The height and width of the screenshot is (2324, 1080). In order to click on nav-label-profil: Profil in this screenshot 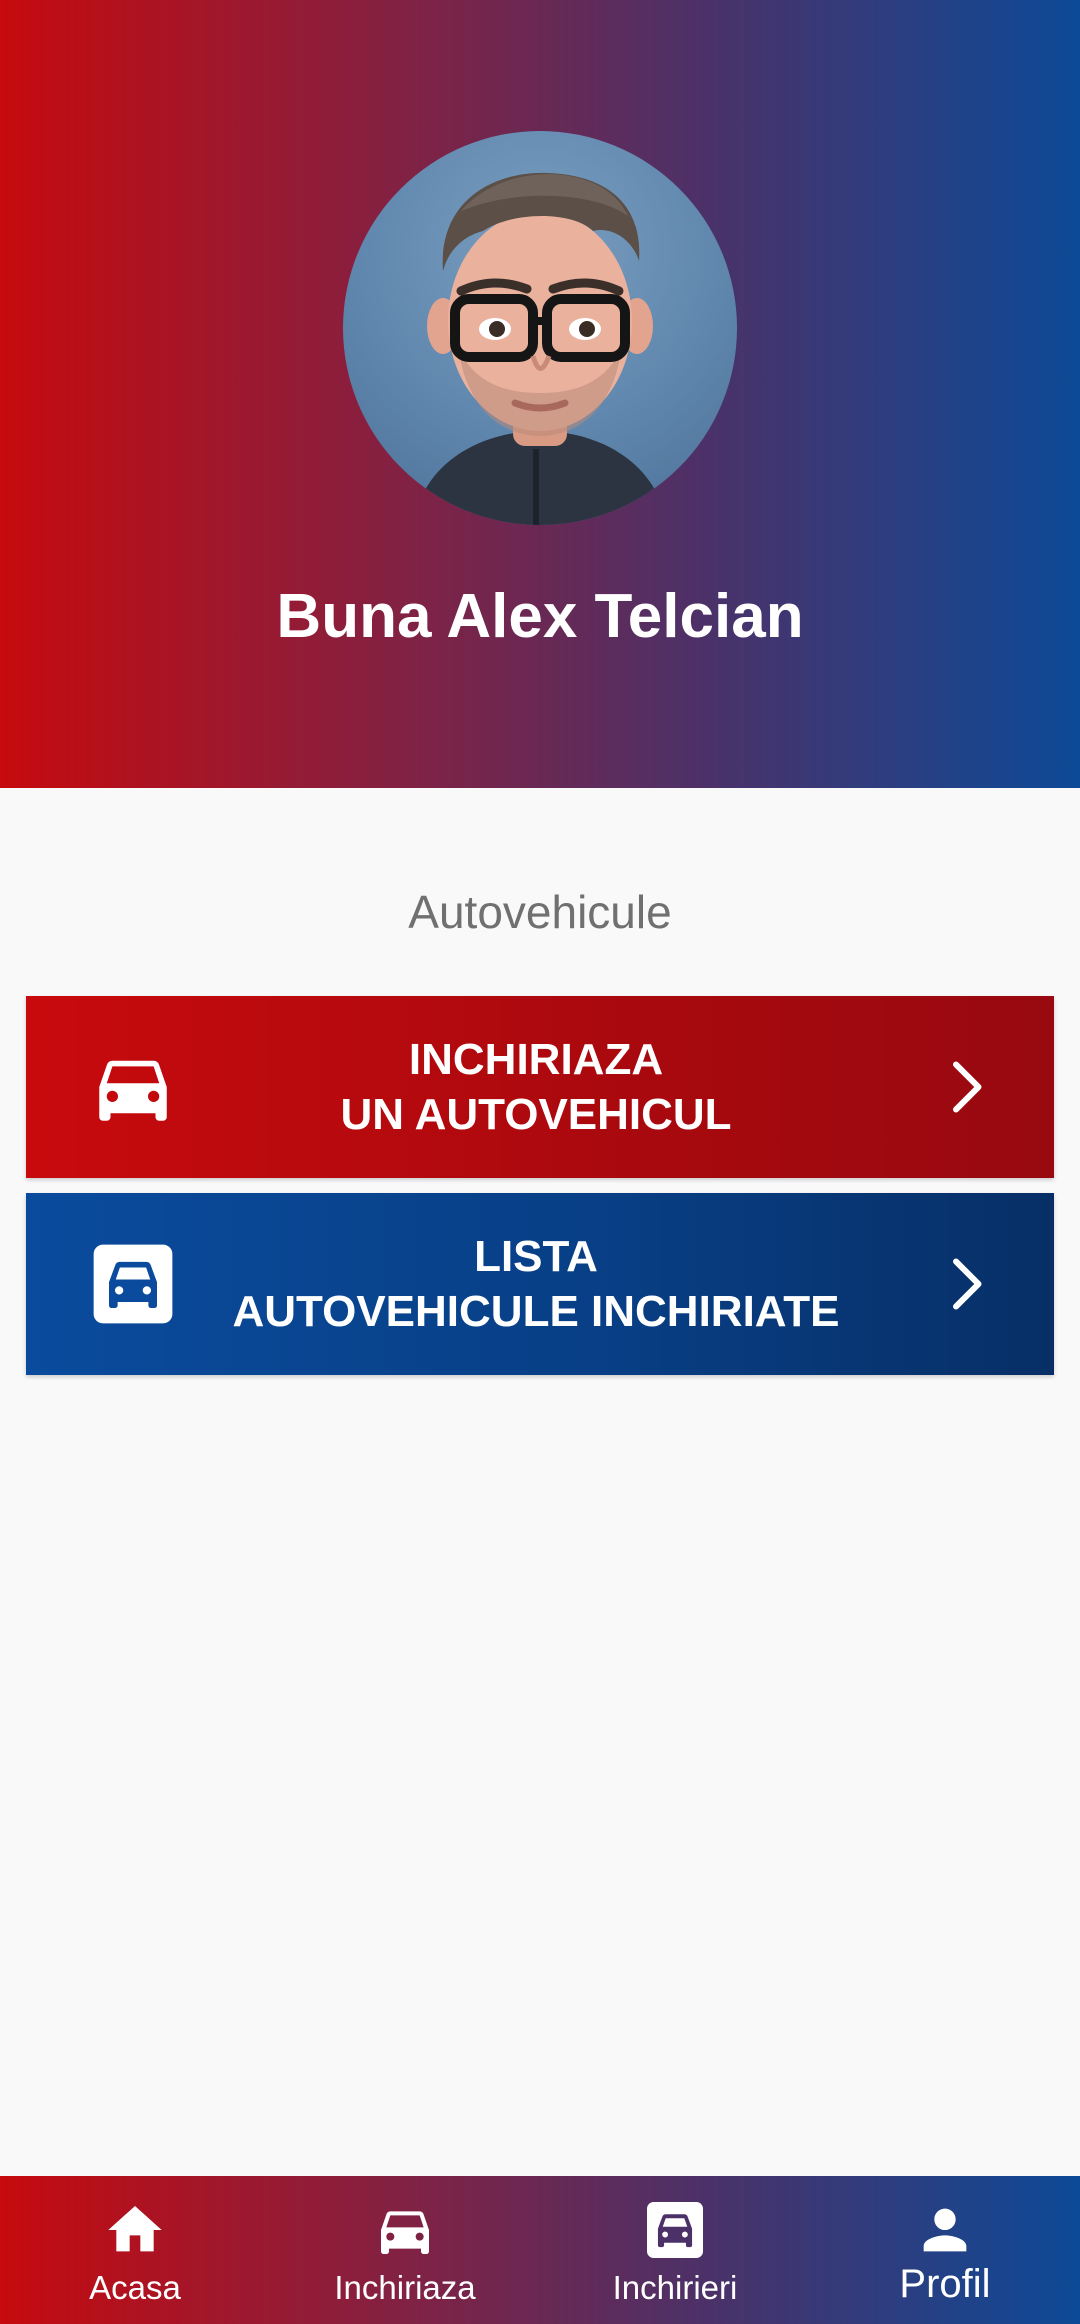, I will do `click(945, 2284)`.